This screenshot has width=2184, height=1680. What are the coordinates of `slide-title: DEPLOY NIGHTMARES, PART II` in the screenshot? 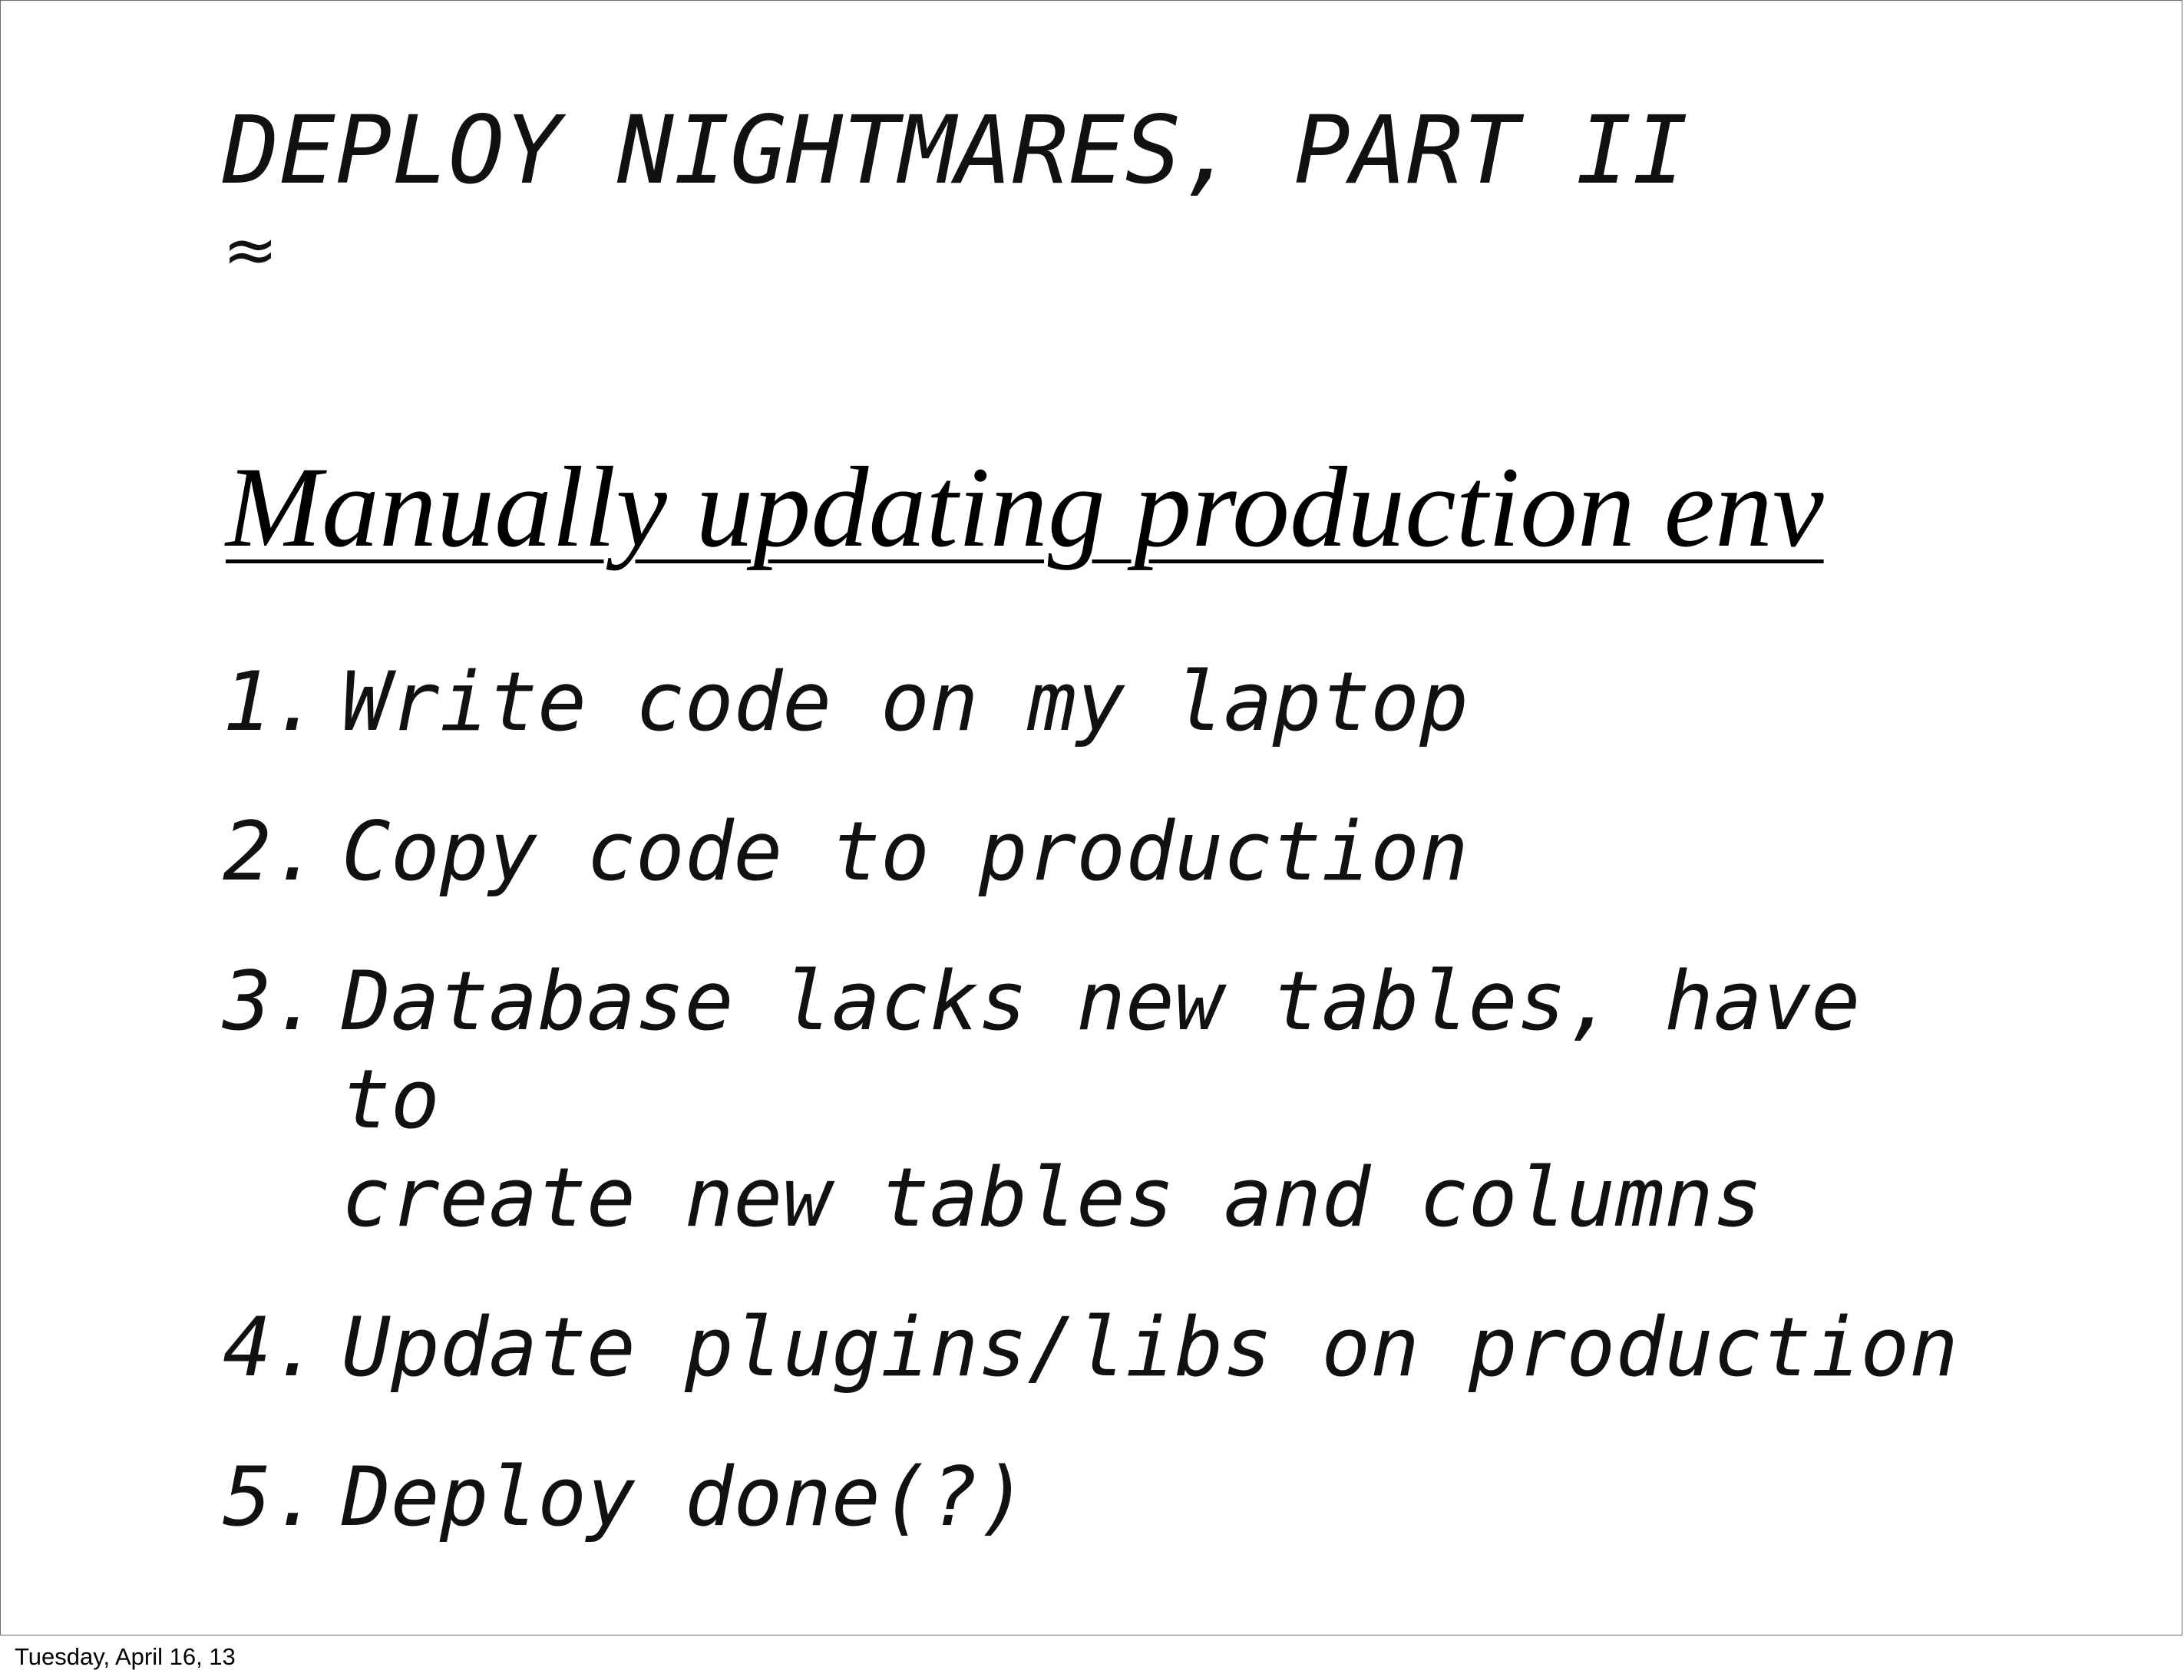 It's located at (956, 150).